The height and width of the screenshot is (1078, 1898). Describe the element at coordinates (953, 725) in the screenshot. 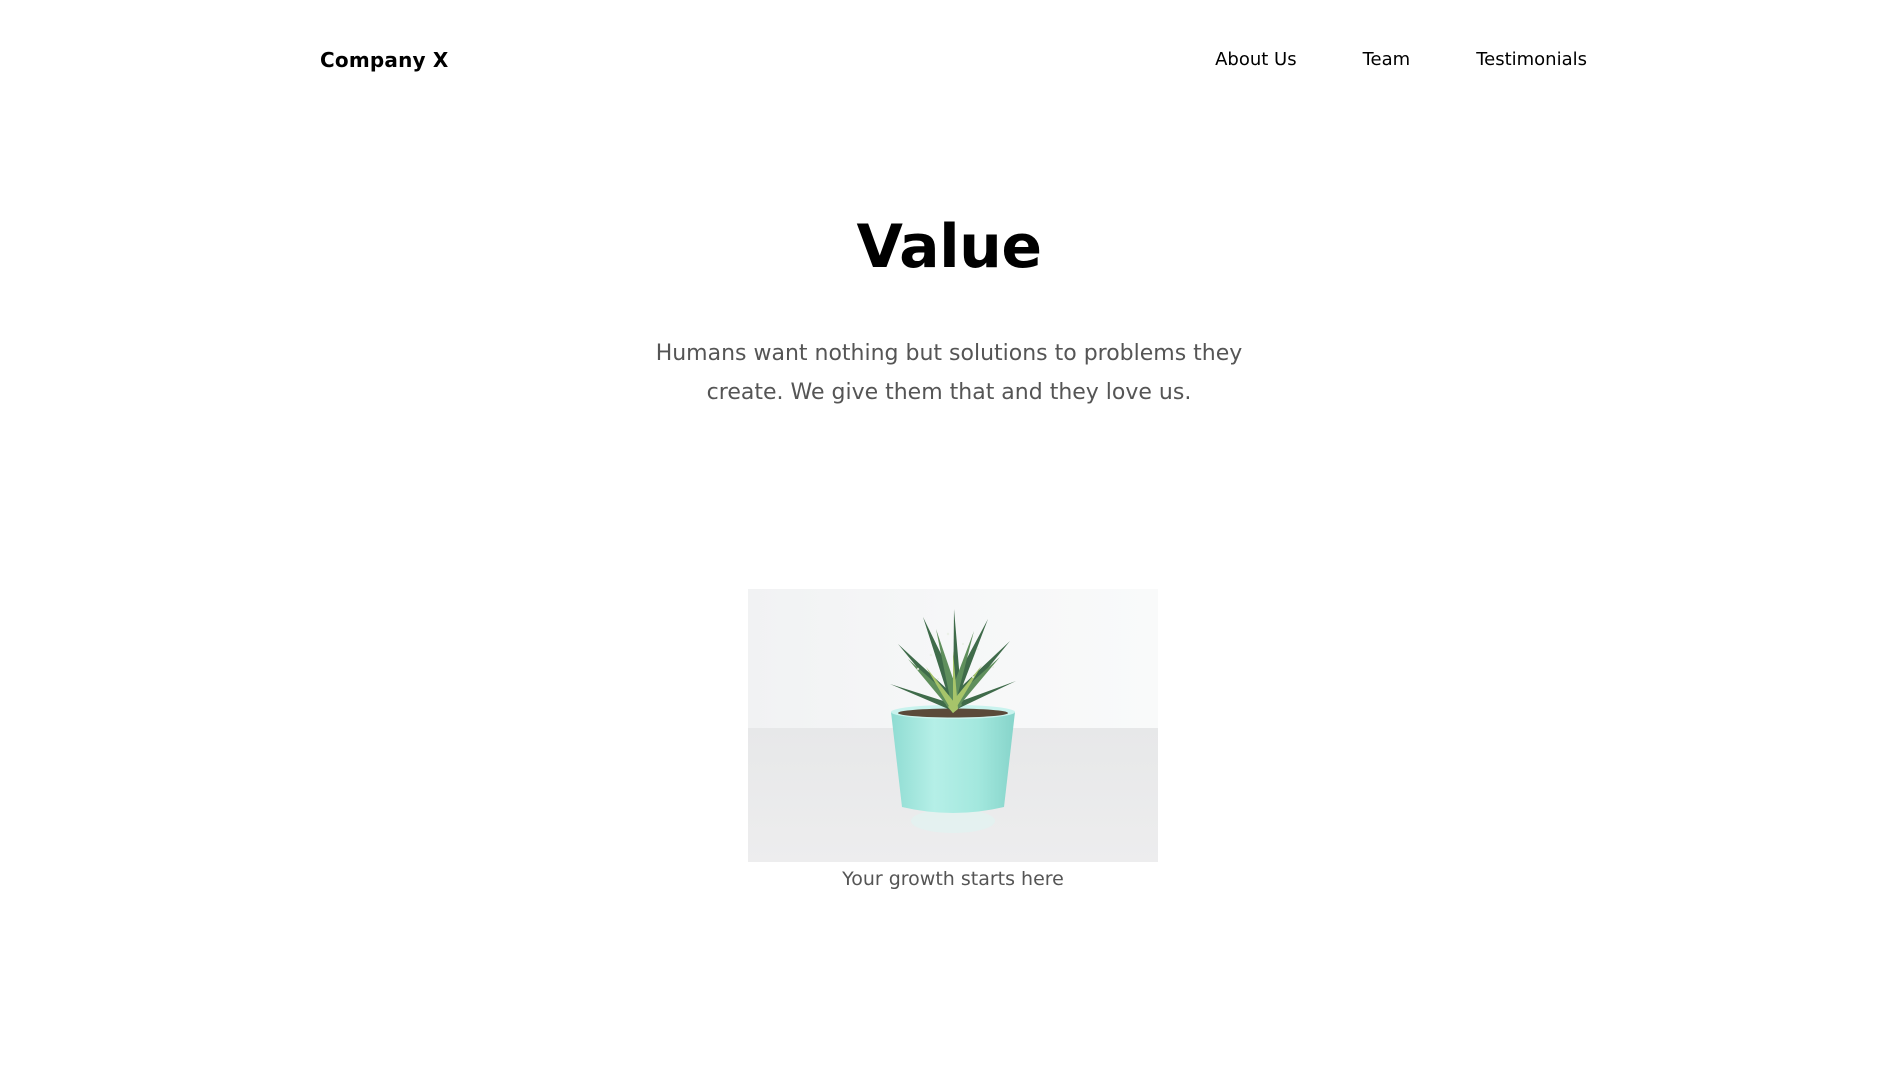

I see `succulent-plant-image` at that location.